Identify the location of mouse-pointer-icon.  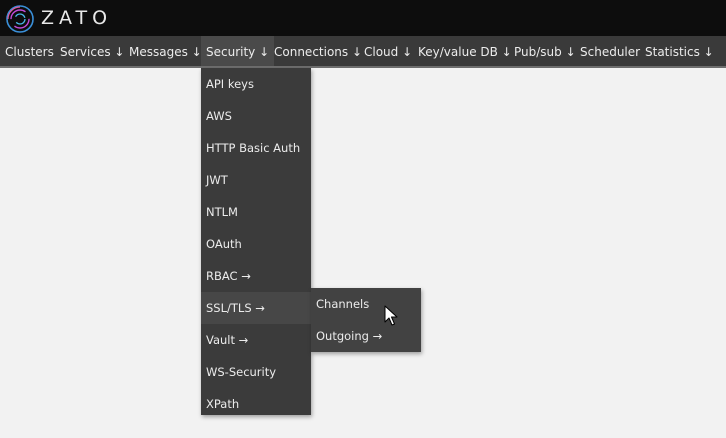
(391, 315).